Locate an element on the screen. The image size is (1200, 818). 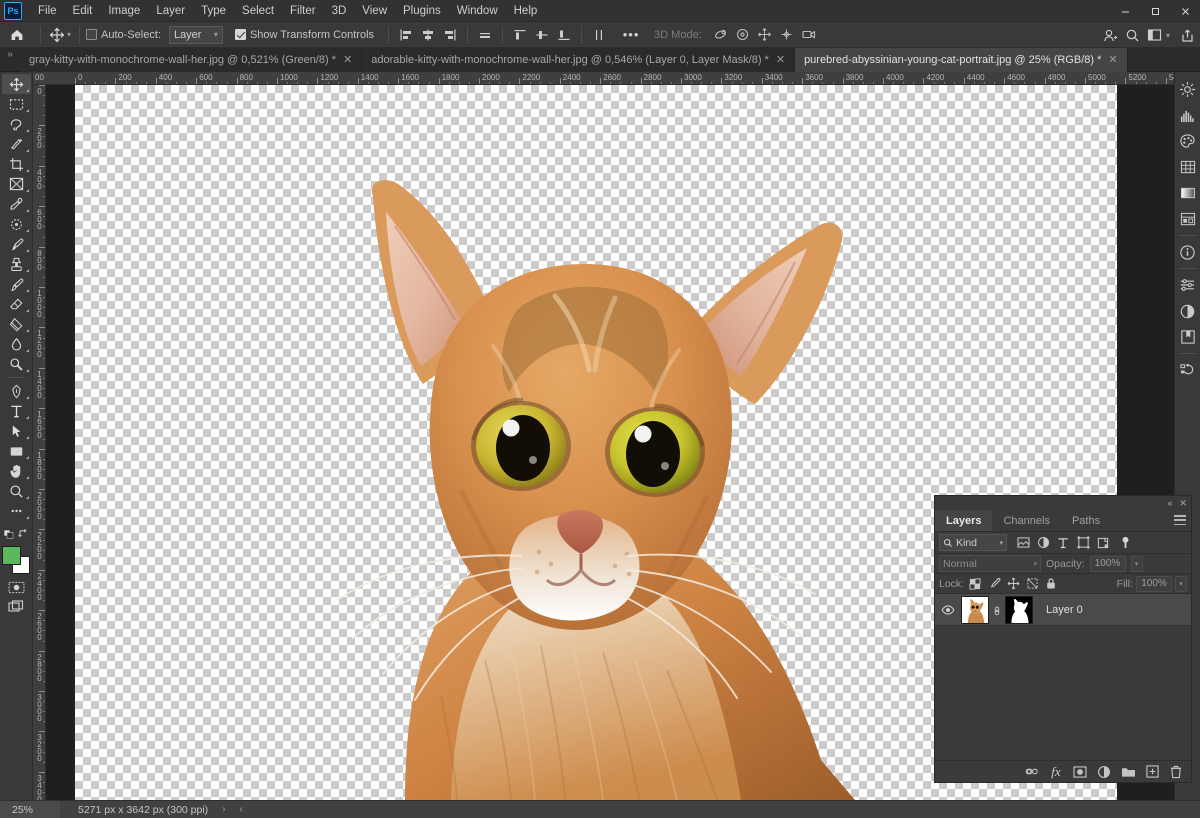
menu-select: Select is located at coordinates (258, 11).